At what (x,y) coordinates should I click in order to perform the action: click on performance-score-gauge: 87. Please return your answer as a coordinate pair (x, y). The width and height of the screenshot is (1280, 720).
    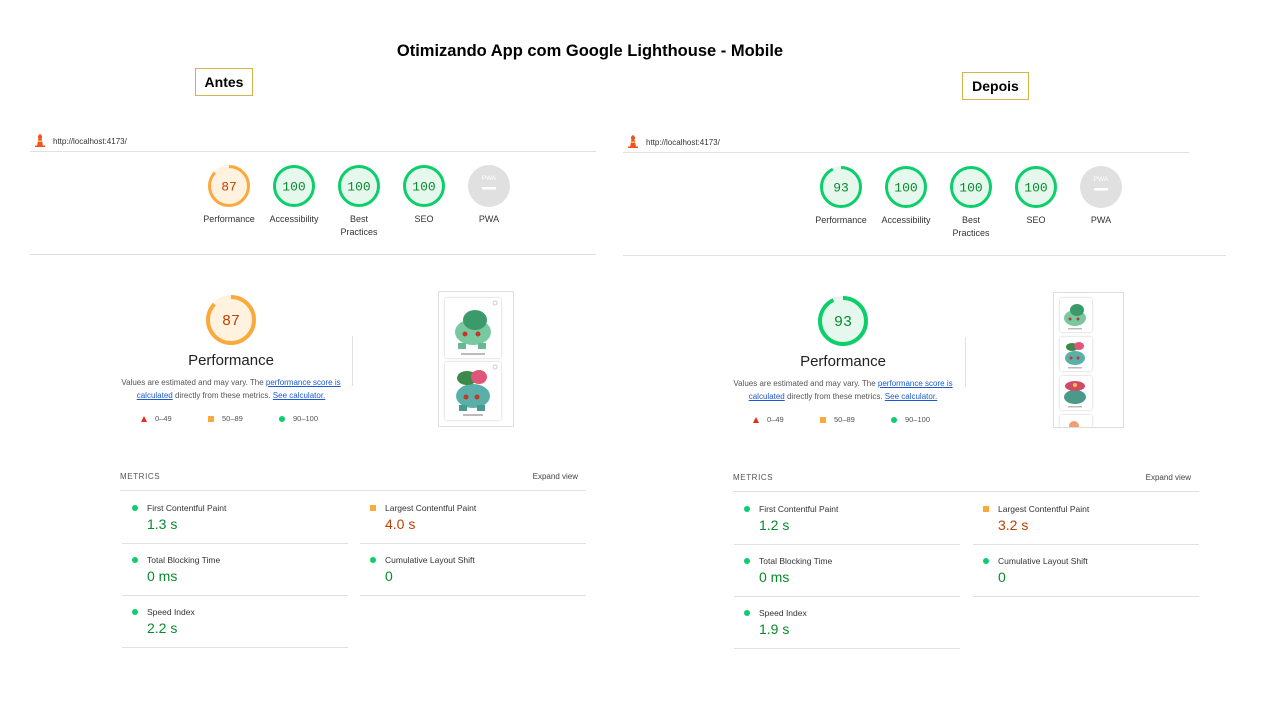
    Looking at the image, I should click on (231, 322).